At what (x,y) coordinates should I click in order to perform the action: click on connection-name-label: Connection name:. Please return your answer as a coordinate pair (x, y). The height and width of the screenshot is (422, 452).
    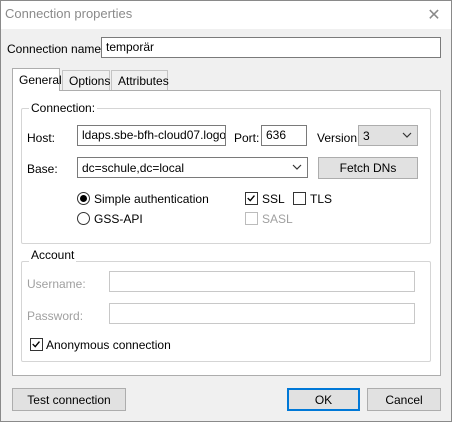
    Looking at the image, I should click on (56, 49).